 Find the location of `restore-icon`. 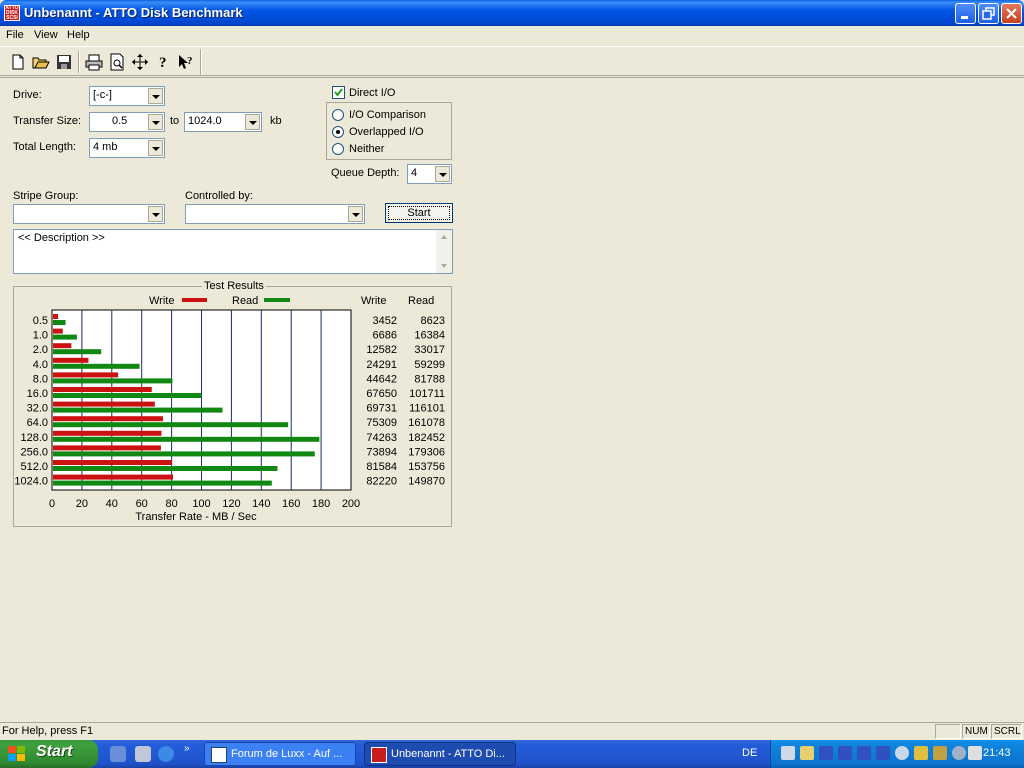

restore-icon is located at coordinates (988, 13).